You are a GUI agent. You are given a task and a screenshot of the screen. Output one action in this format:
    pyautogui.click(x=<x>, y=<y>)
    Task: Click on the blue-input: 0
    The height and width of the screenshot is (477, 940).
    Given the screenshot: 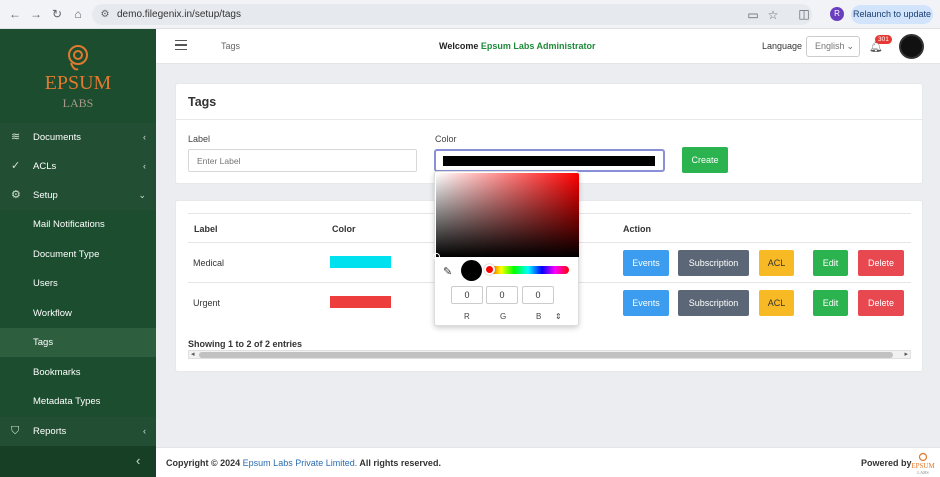 What is the action you would take?
    pyautogui.click(x=538, y=295)
    